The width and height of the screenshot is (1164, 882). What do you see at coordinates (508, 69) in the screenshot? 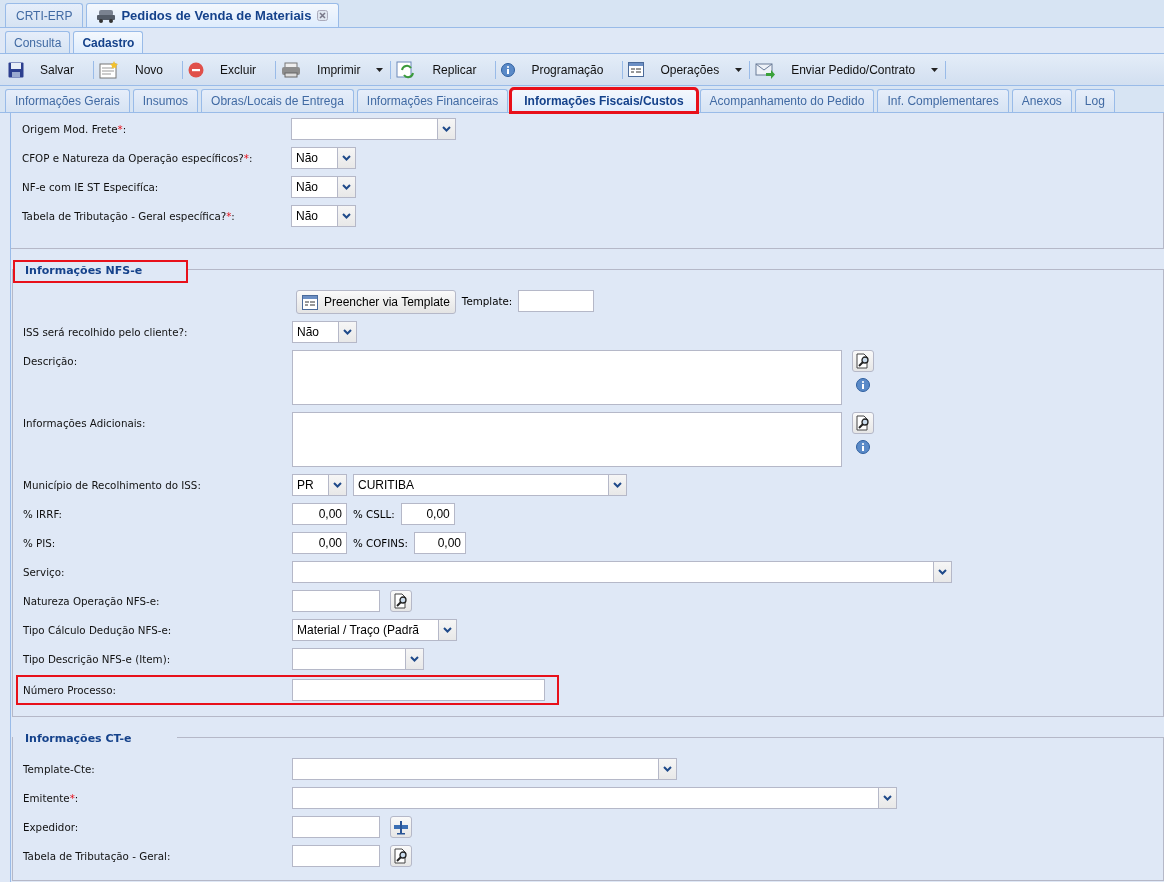
I see `info-icon` at bounding box center [508, 69].